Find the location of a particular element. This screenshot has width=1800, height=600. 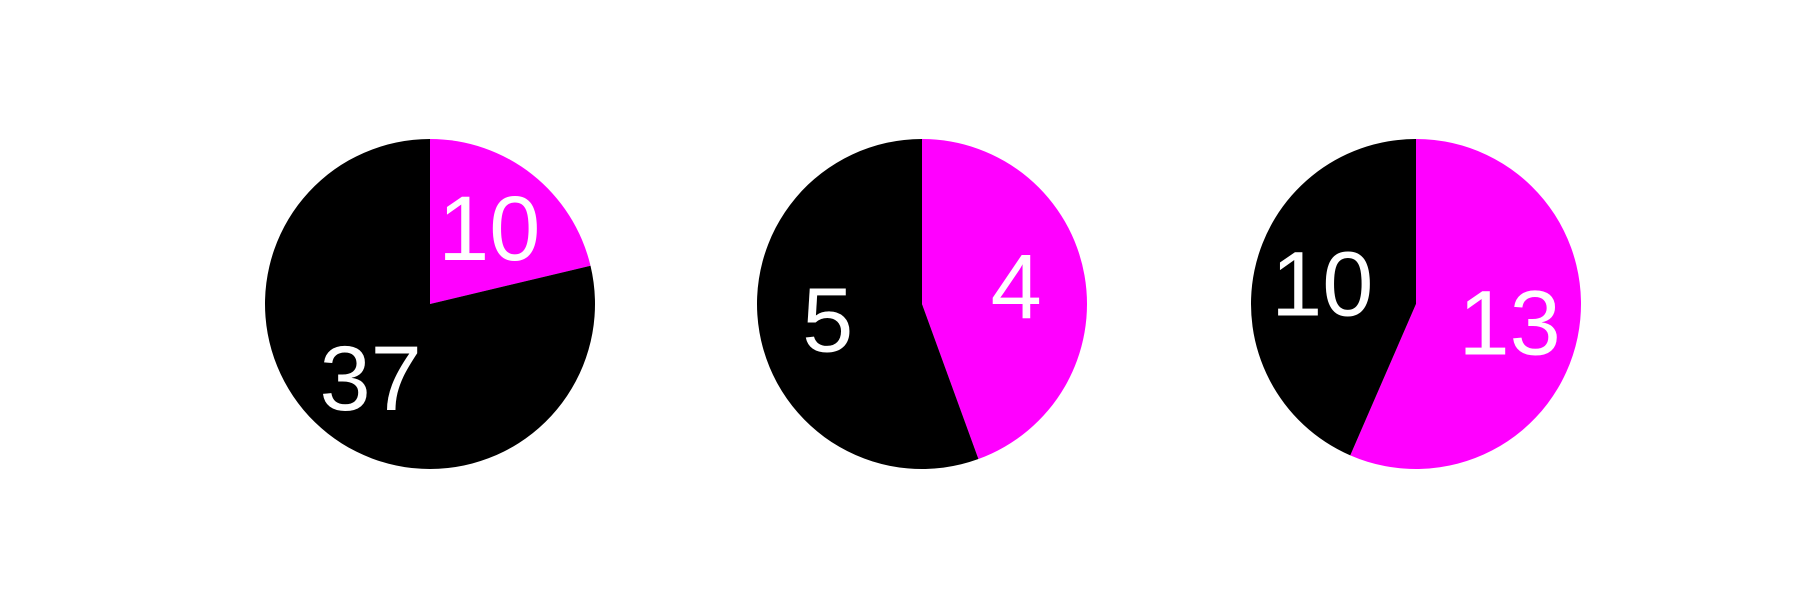

pie-chart-2: 45 is located at coordinates (922, 304).